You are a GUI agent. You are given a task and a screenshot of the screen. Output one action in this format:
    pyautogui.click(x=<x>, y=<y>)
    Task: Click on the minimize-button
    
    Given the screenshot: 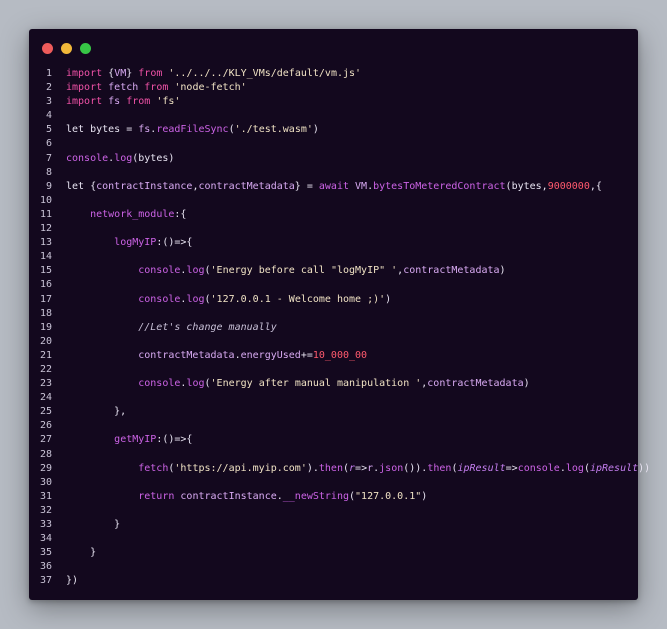 What is the action you would take?
    pyautogui.click(x=66, y=48)
    